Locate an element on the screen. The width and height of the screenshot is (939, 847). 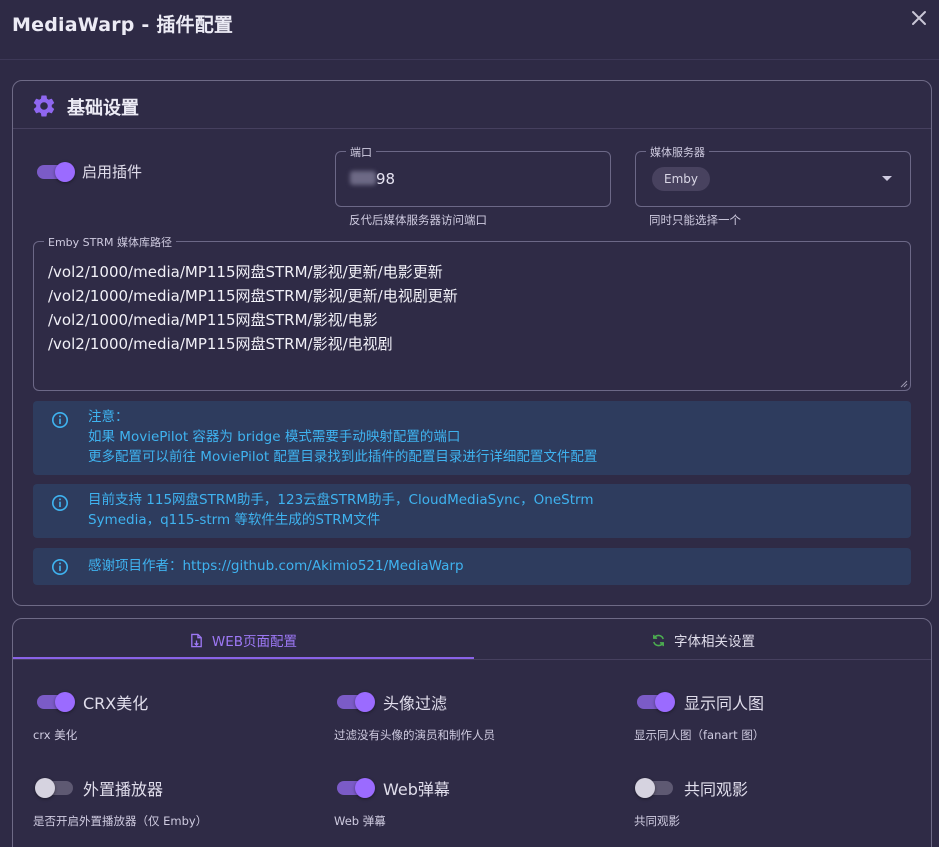
chevron-down-icon is located at coordinates (887, 178).